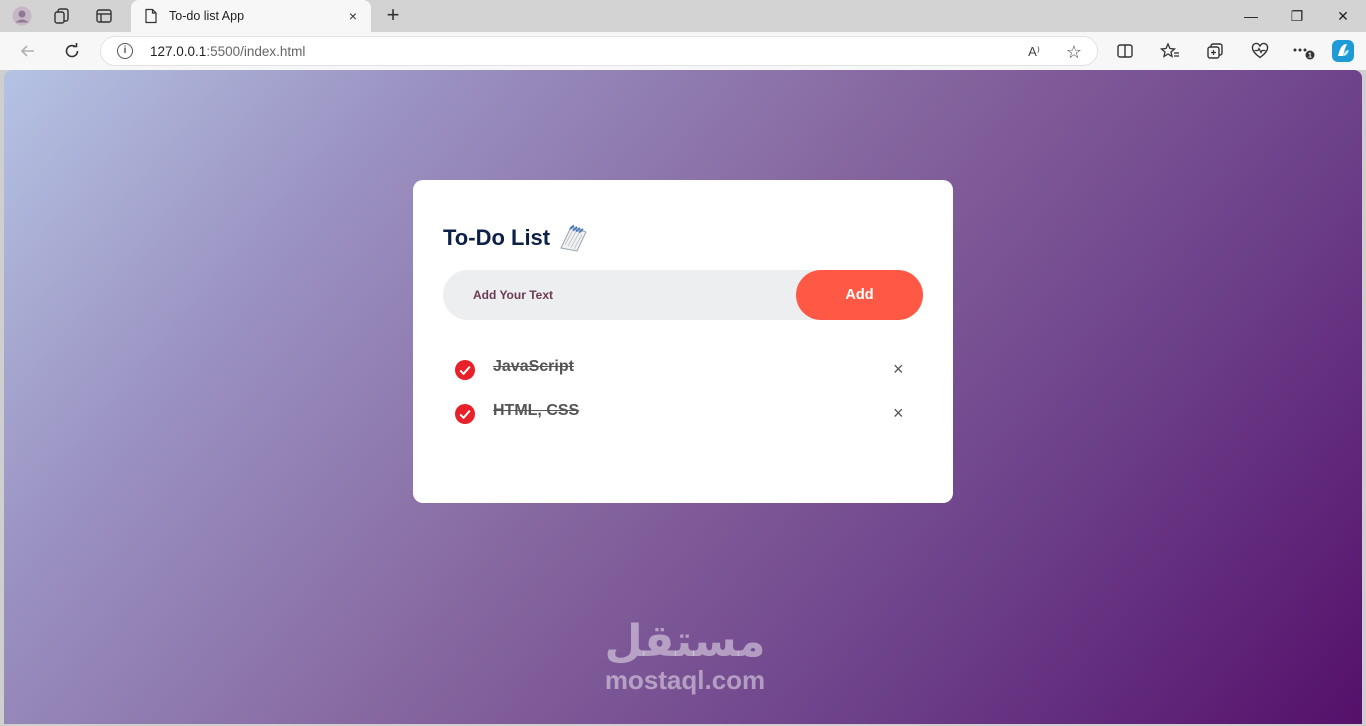 The width and height of the screenshot is (1366, 726). I want to click on favorite-star-icon: ☆, so click(1074, 52).